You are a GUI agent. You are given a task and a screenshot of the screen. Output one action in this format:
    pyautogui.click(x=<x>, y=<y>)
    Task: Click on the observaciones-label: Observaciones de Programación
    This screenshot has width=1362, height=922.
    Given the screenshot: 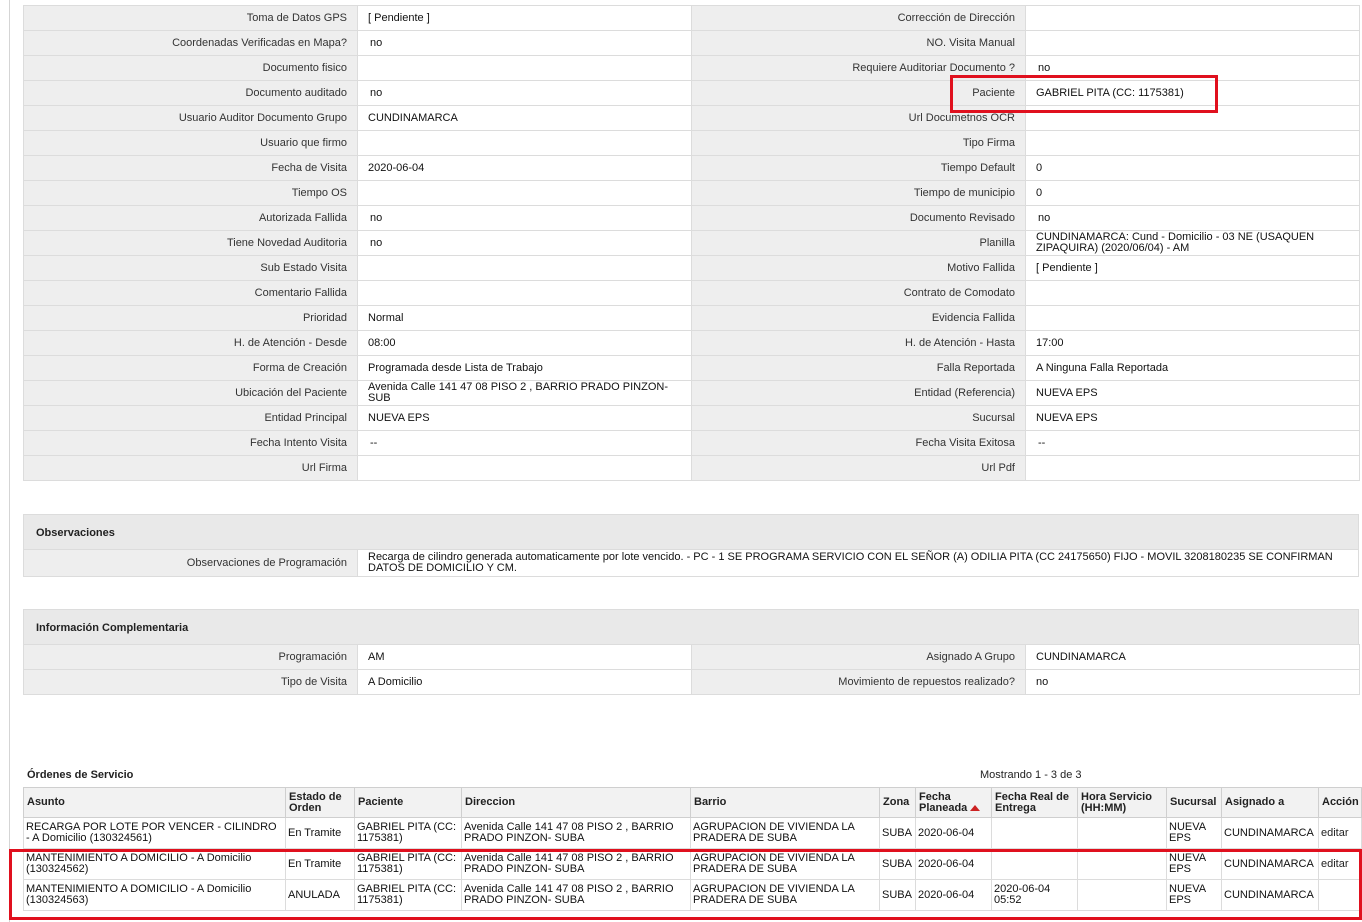 What is the action you would take?
    pyautogui.click(x=190, y=563)
    